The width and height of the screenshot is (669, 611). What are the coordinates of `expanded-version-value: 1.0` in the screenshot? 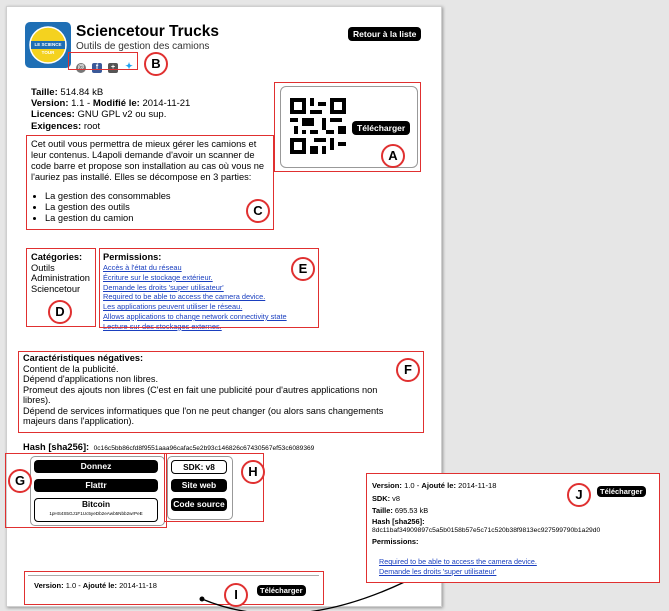 It's located at (409, 485).